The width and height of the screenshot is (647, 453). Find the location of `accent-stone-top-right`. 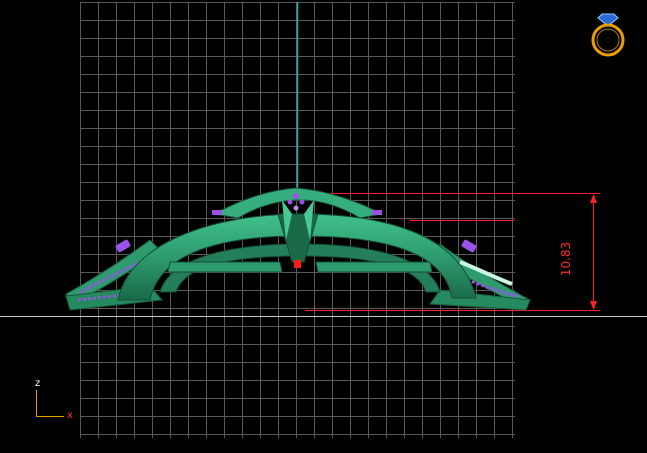

accent-stone-top-right is located at coordinates (377, 212).